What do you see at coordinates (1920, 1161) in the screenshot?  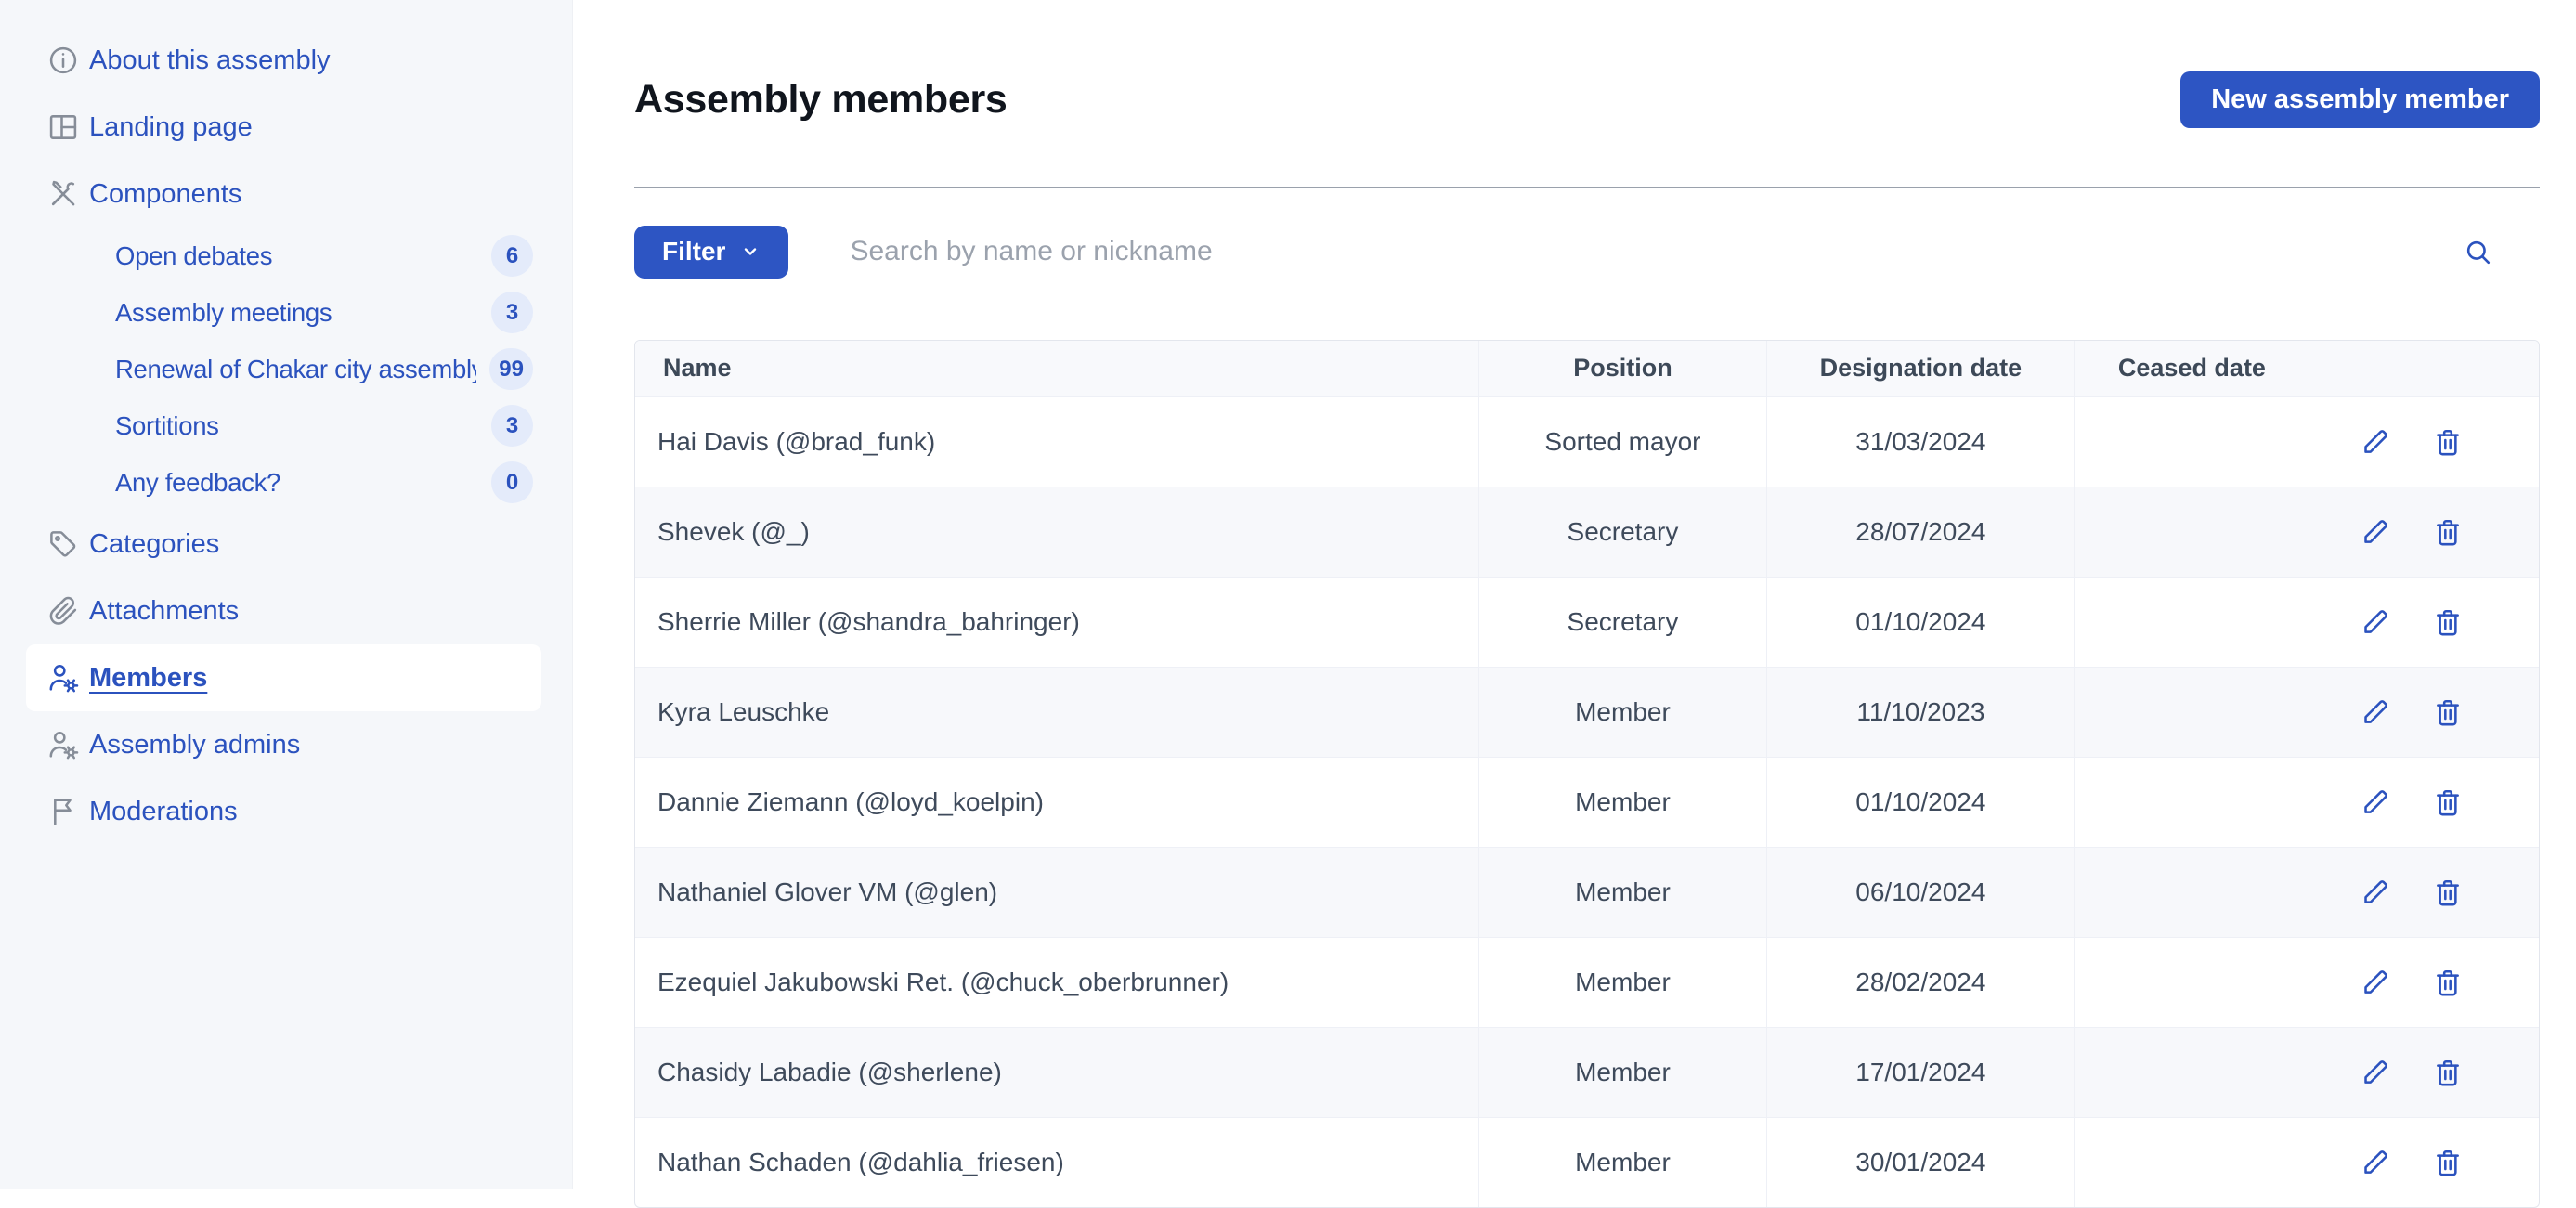 I see `member-designation-date: 30/01/2024` at bounding box center [1920, 1161].